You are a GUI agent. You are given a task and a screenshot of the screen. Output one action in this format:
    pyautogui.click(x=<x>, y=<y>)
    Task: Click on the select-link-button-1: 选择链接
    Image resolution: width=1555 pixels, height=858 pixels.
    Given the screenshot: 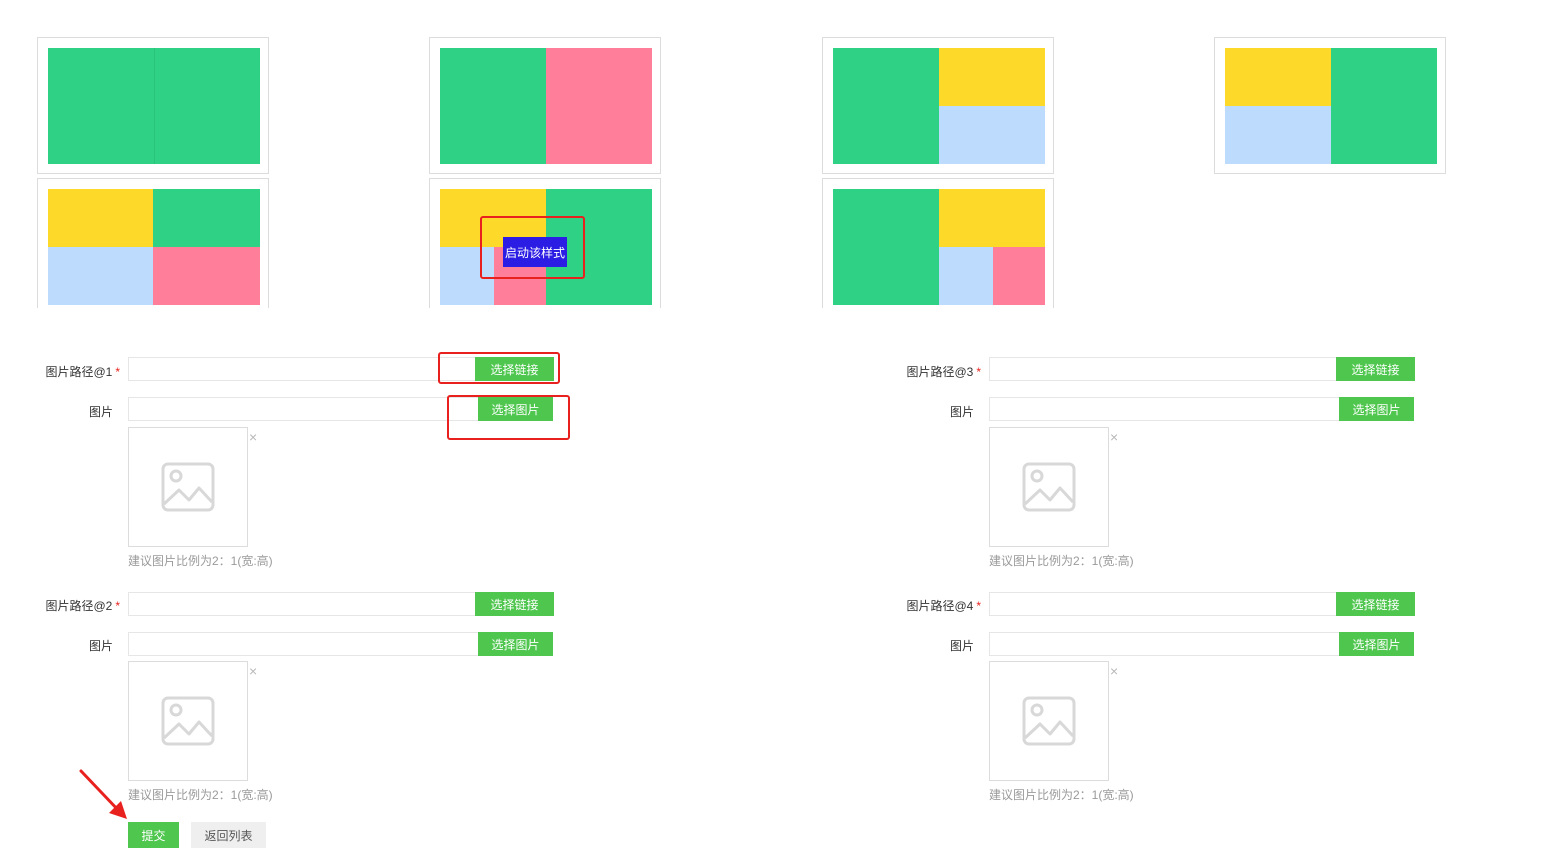 What is the action you would take?
    pyautogui.click(x=514, y=369)
    